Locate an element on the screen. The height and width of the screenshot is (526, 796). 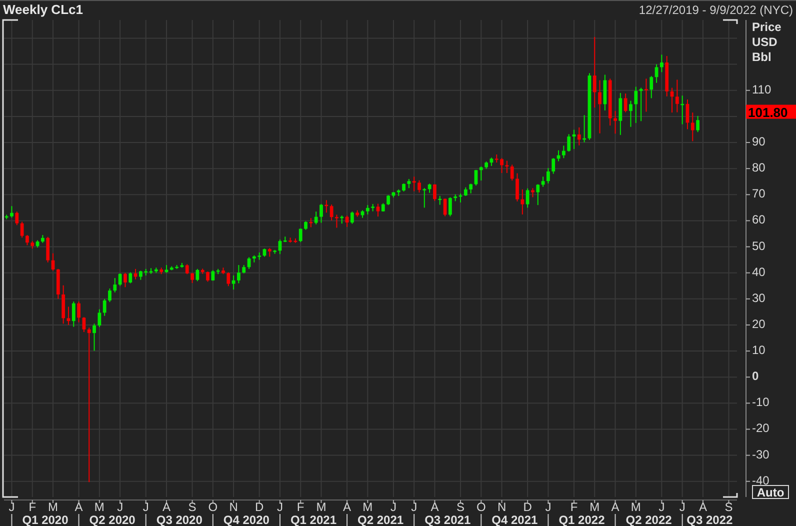
y-axis-label: 60 is located at coordinates (759, 219).